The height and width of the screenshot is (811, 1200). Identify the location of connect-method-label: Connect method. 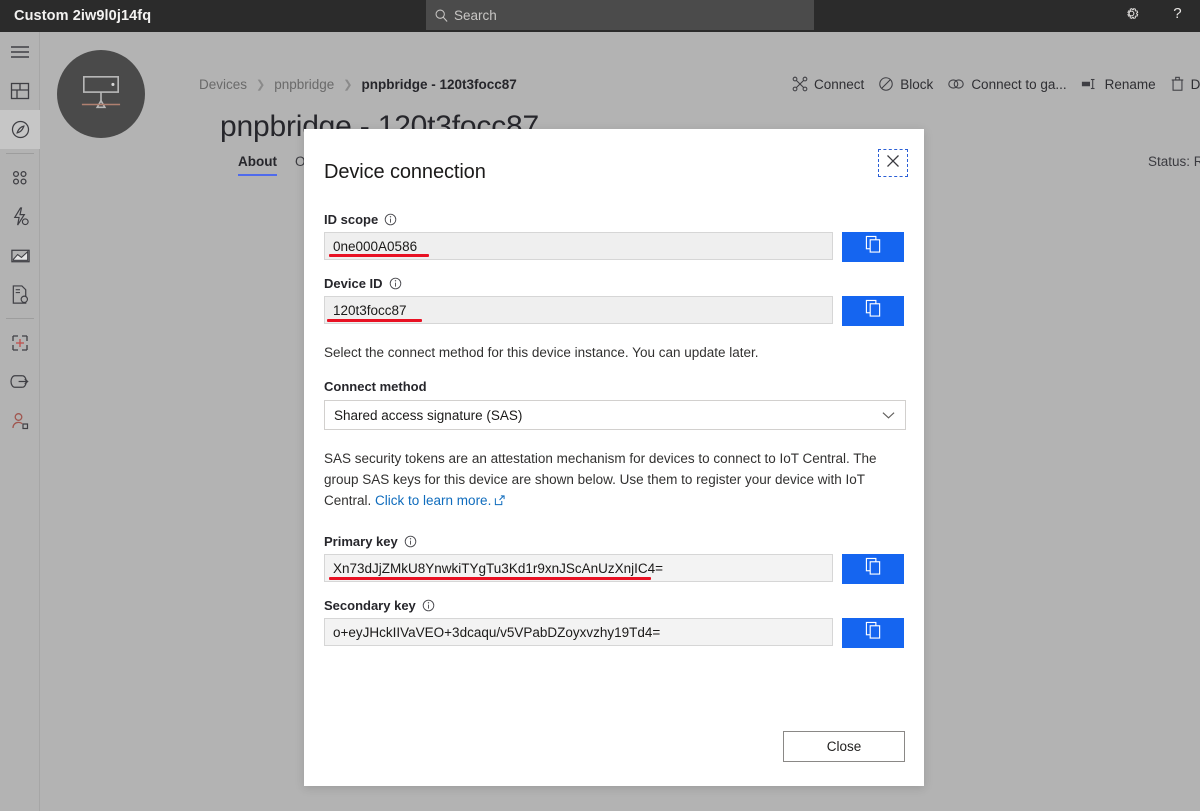
(375, 386).